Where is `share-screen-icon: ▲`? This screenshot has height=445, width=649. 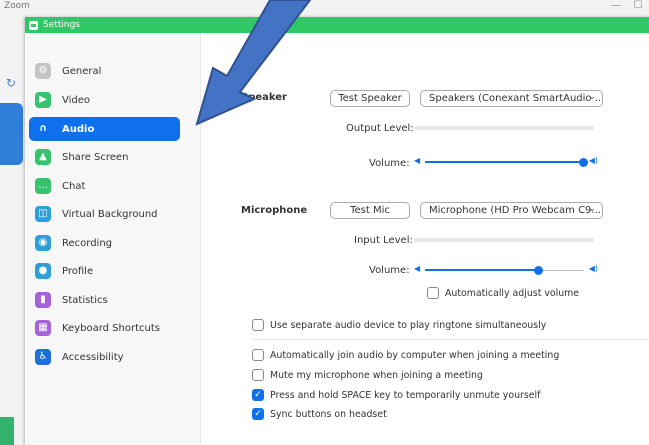
share-screen-icon: ▲ is located at coordinates (43, 157).